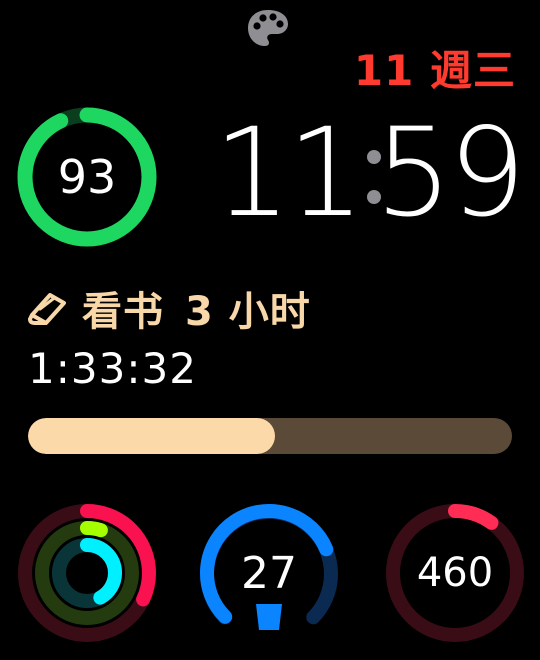  Describe the element at coordinates (450, 173) in the screenshot. I see `time-minutes: 59` at that location.